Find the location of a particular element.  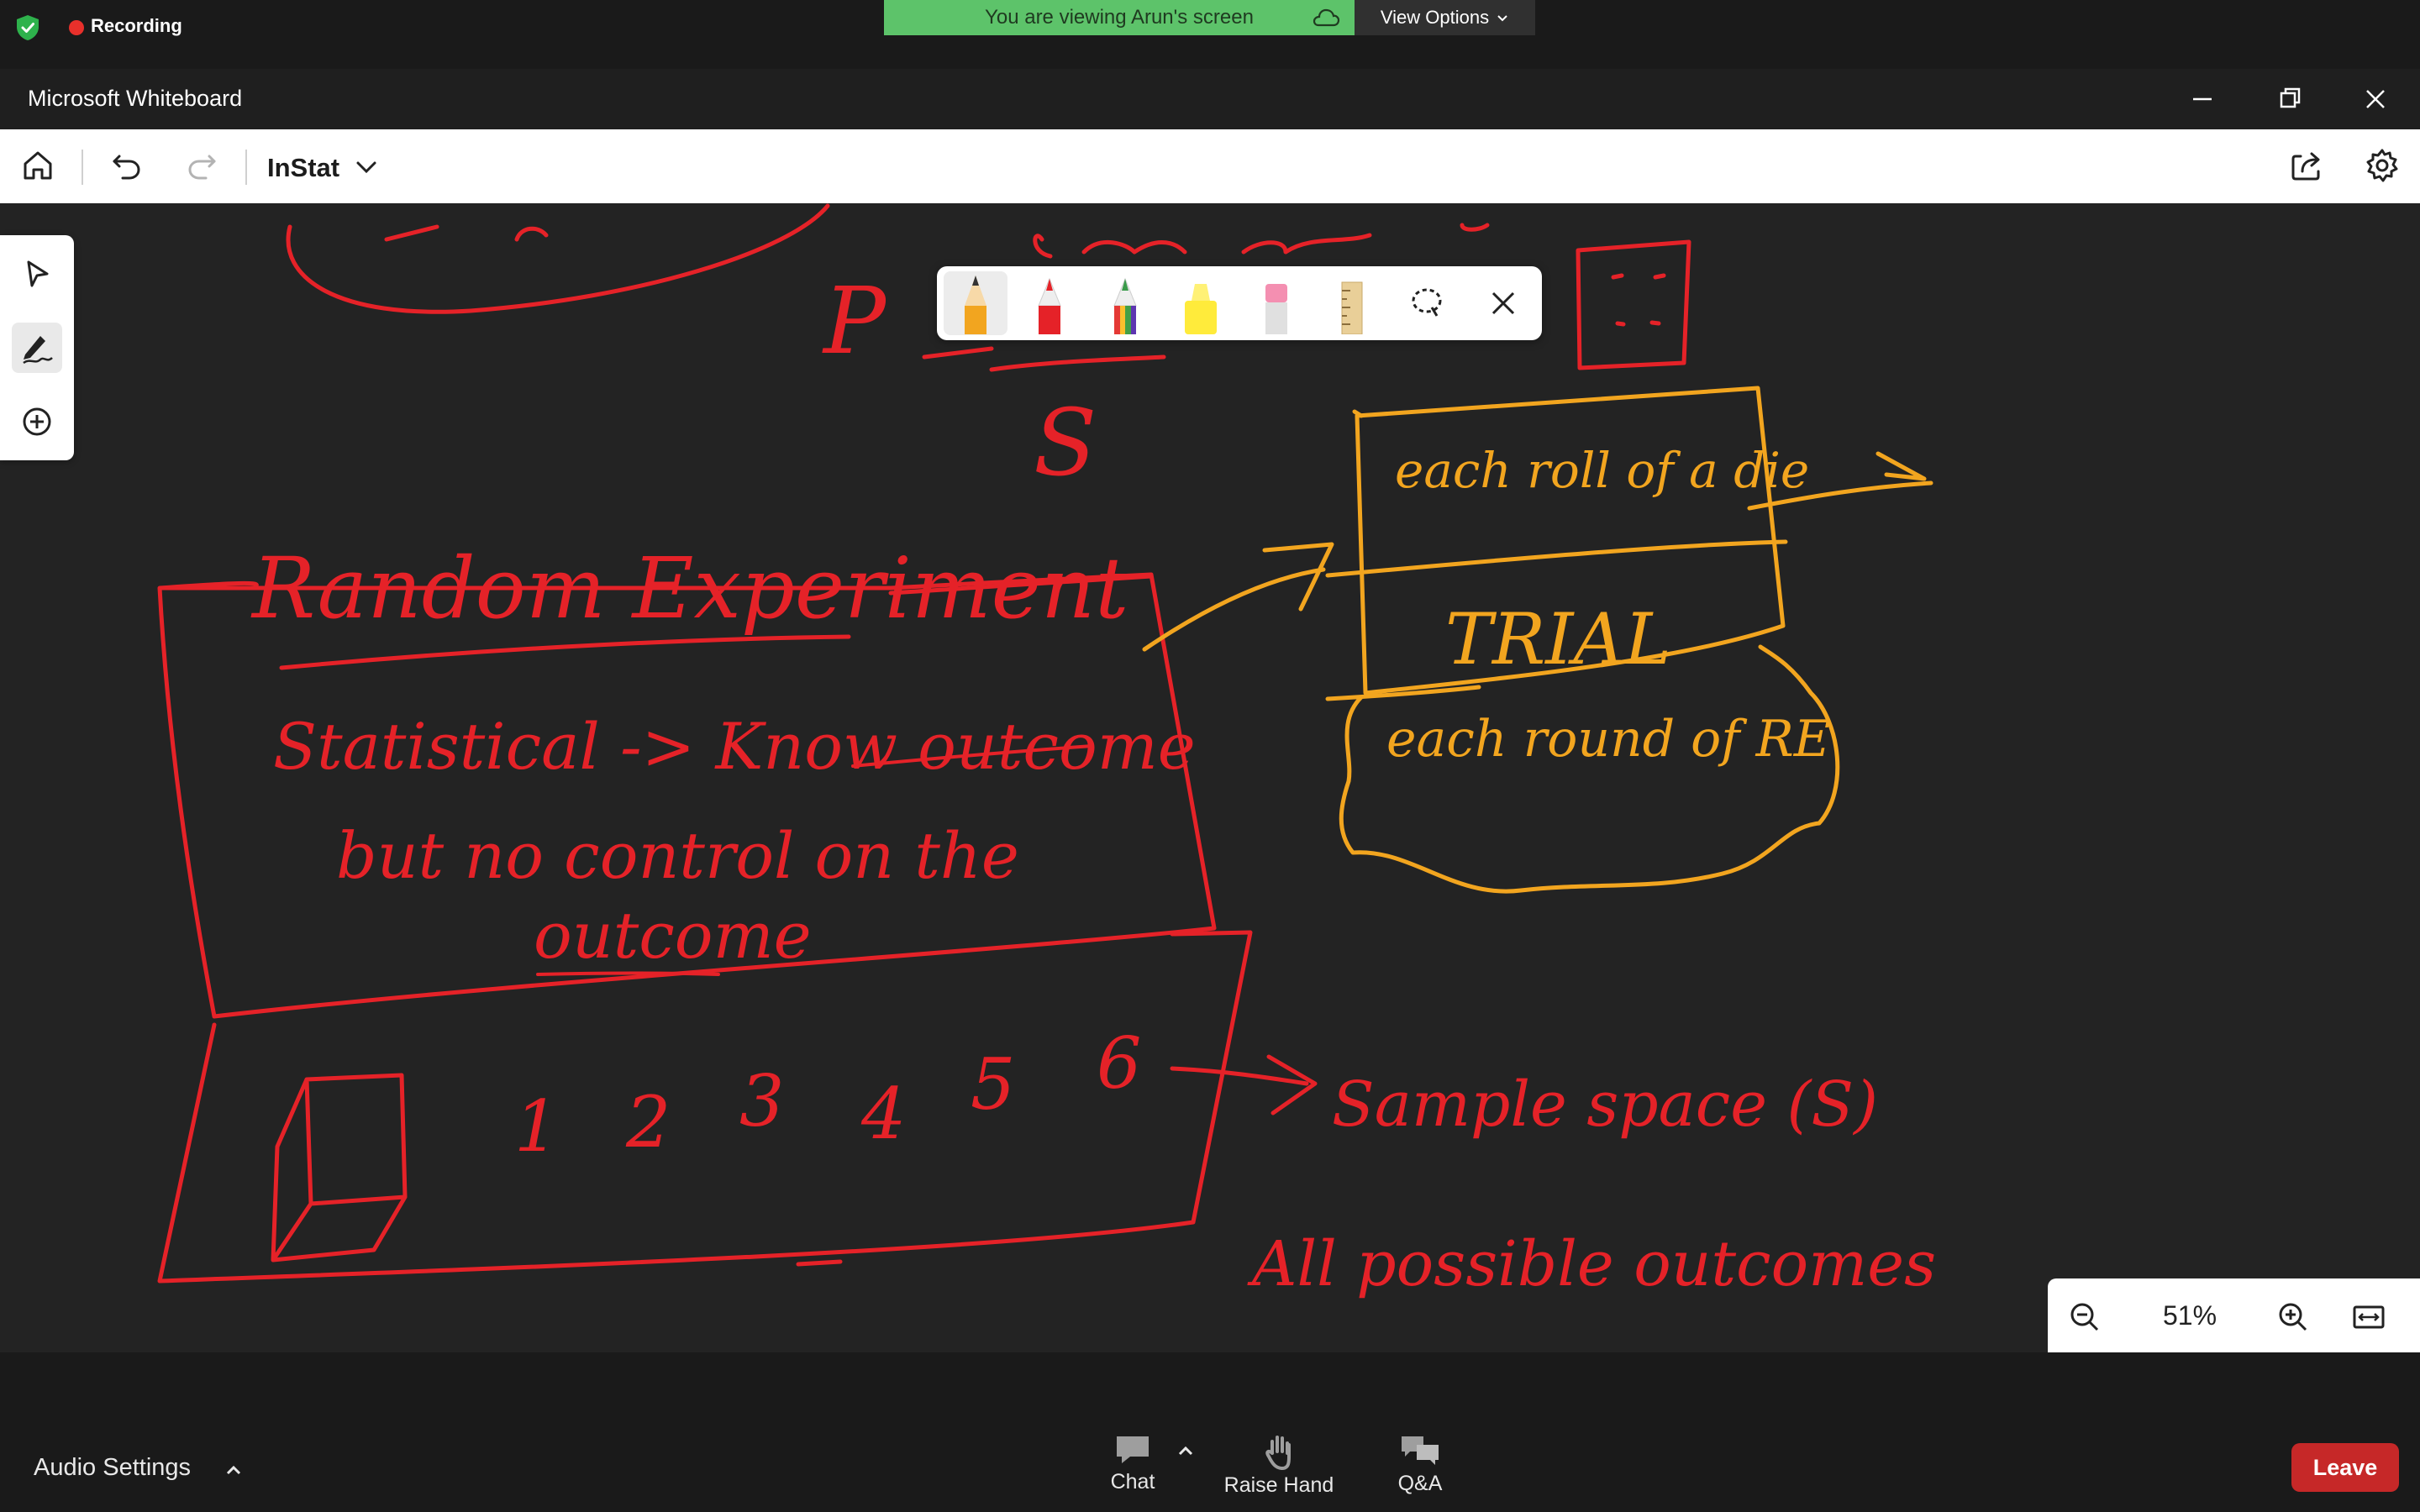

pen-rainbow-button is located at coordinates (1125, 303).